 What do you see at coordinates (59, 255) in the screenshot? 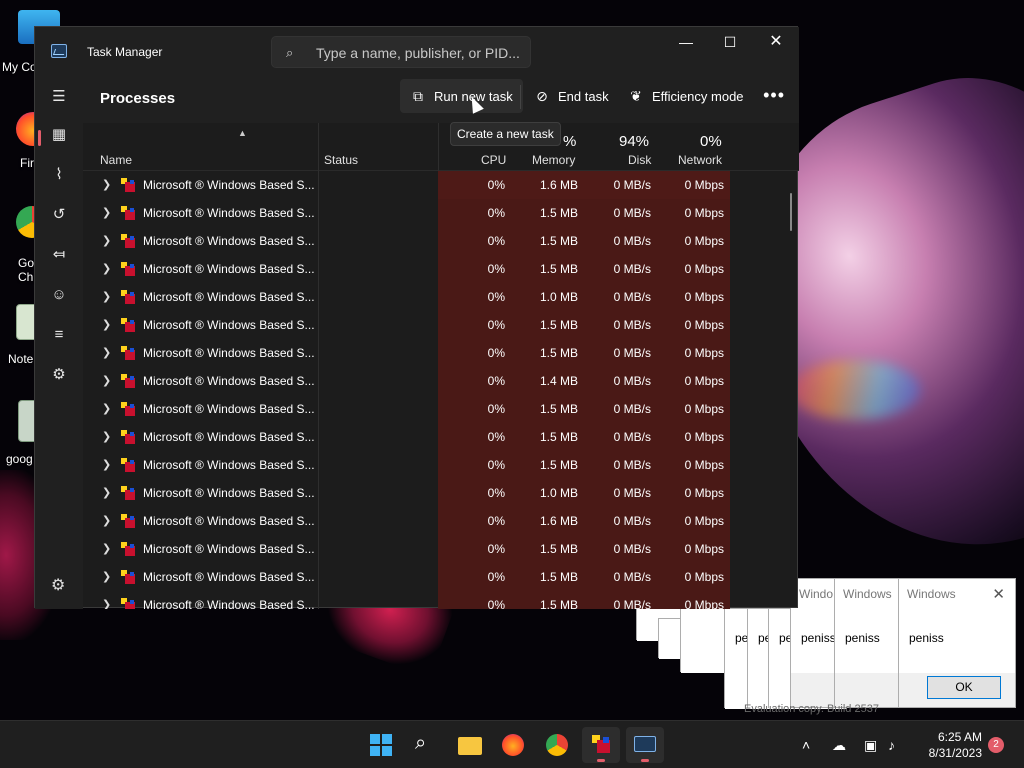
I see `startup-apps-icon: ⤆` at bounding box center [59, 255].